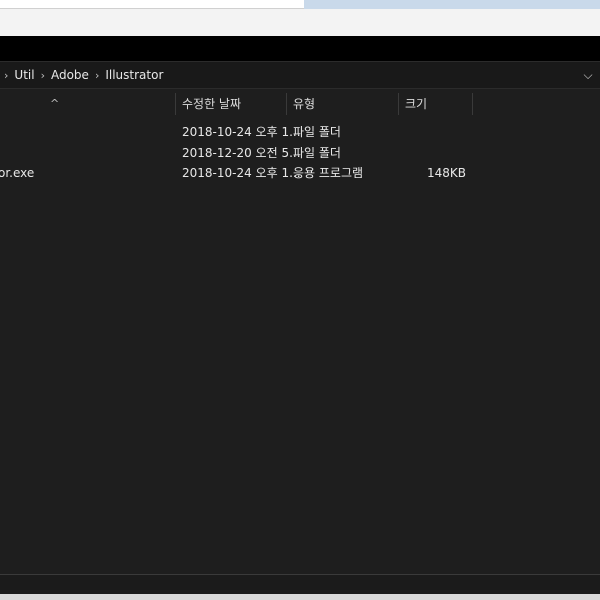 The image size is (600, 600). Describe the element at coordinates (87, 104) in the screenshot. I see `column-header-name: ^` at that location.